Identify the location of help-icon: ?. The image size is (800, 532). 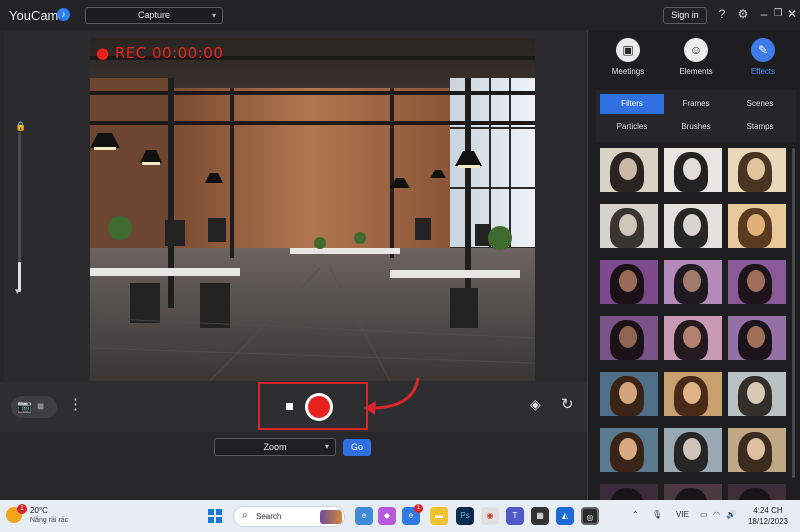
(722, 14).